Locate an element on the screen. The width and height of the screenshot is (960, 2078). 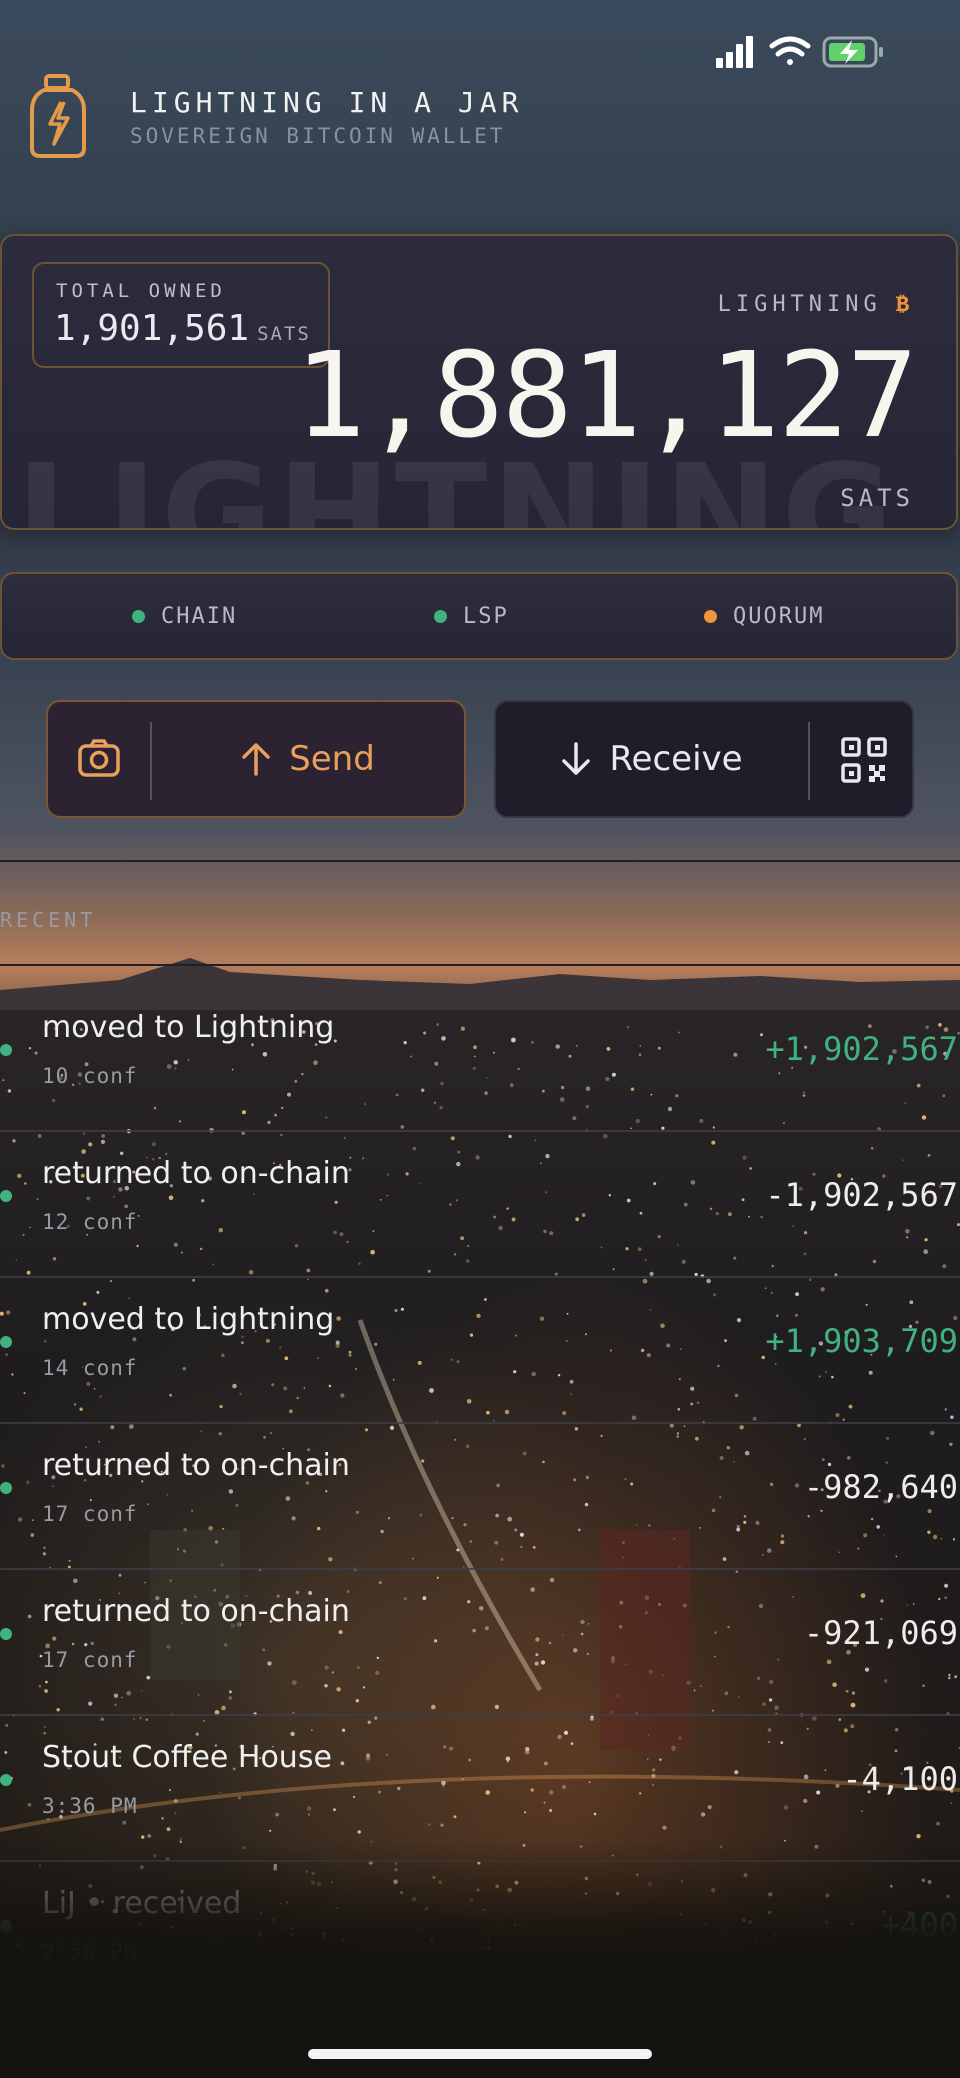
total-owned-box: TOTAL OWNED 1,901,561 SATS is located at coordinates (181, 315).